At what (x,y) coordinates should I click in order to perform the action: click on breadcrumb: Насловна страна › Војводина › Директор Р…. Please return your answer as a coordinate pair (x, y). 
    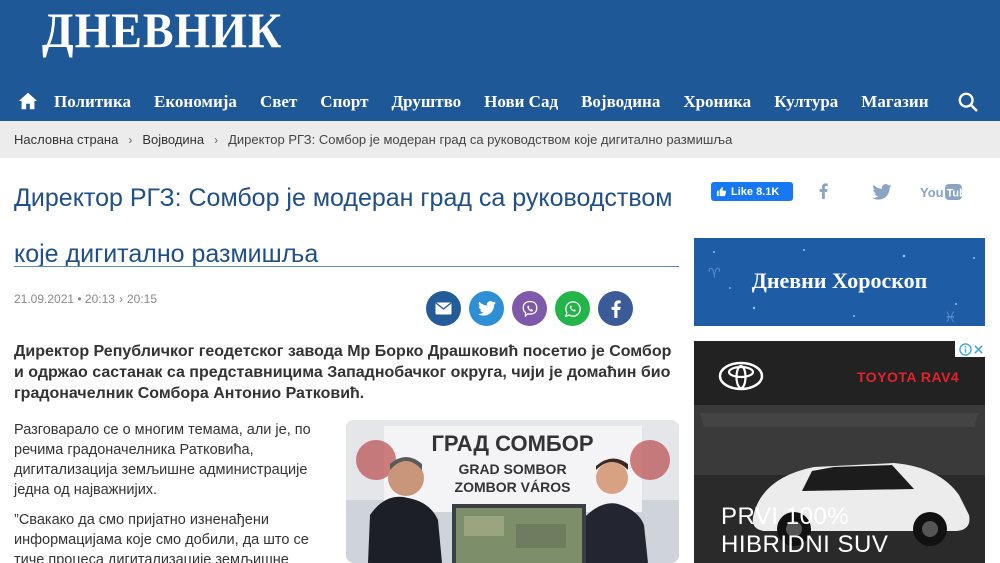
    Looking at the image, I should click on (500, 139).